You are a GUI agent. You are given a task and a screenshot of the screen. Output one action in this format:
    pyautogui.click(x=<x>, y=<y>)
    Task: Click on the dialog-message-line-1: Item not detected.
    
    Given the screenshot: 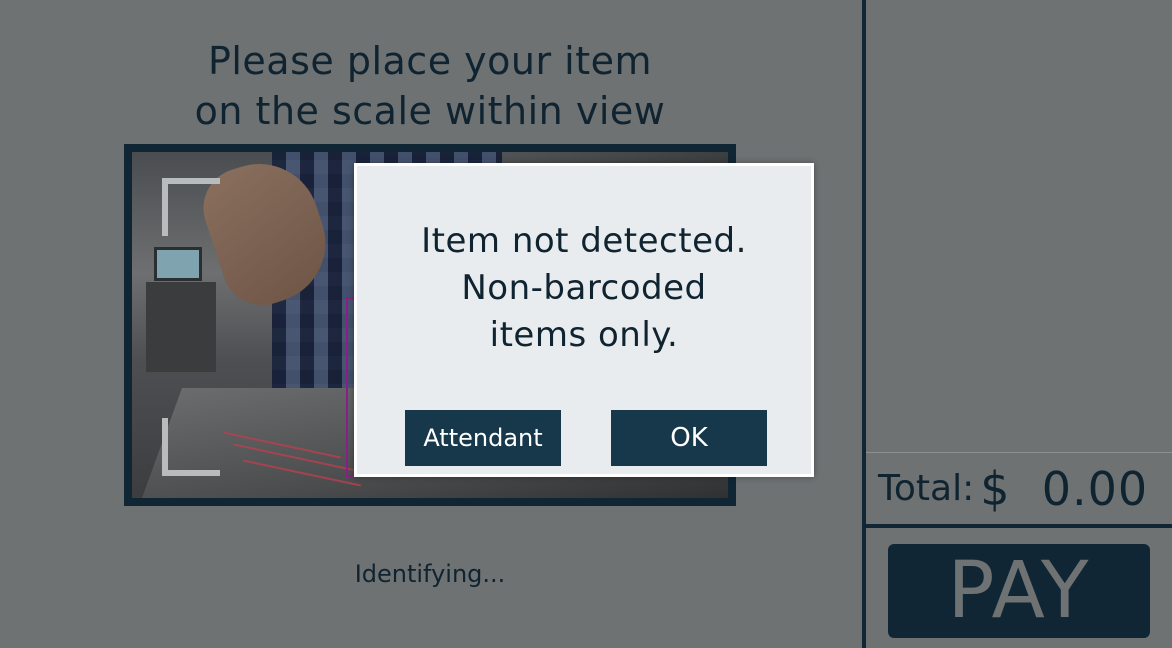 What is the action you would take?
    pyautogui.click(x=584, y=241)
    